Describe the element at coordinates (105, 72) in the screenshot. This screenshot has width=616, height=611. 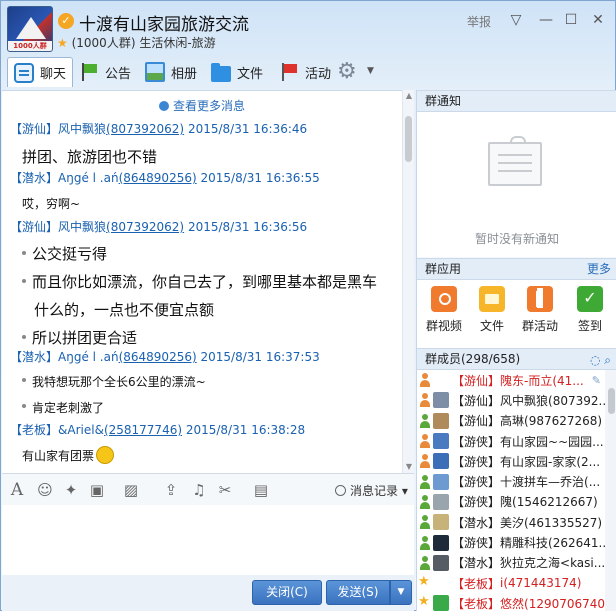
I see `tab-announcement: 公告` at that location.